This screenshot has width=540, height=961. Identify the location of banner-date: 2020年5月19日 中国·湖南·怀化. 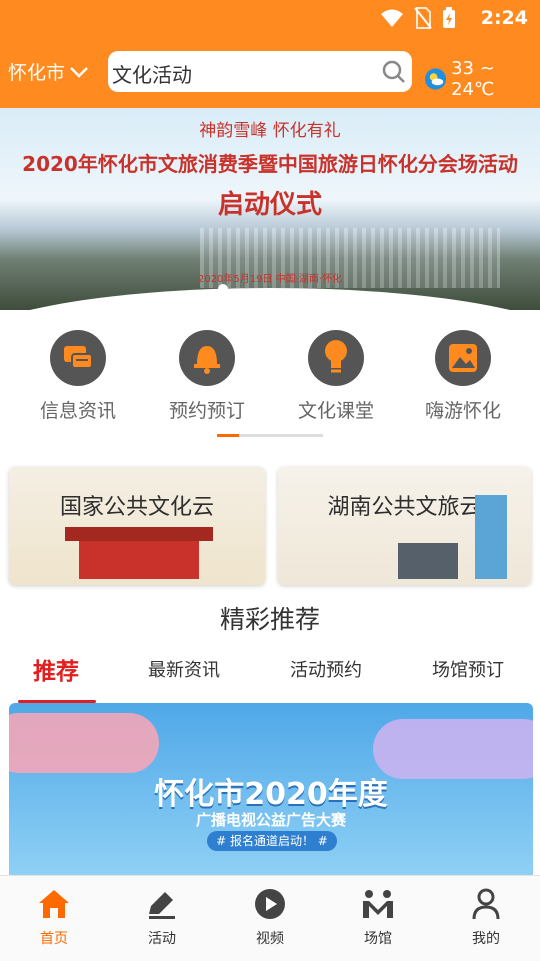
(270, 279).